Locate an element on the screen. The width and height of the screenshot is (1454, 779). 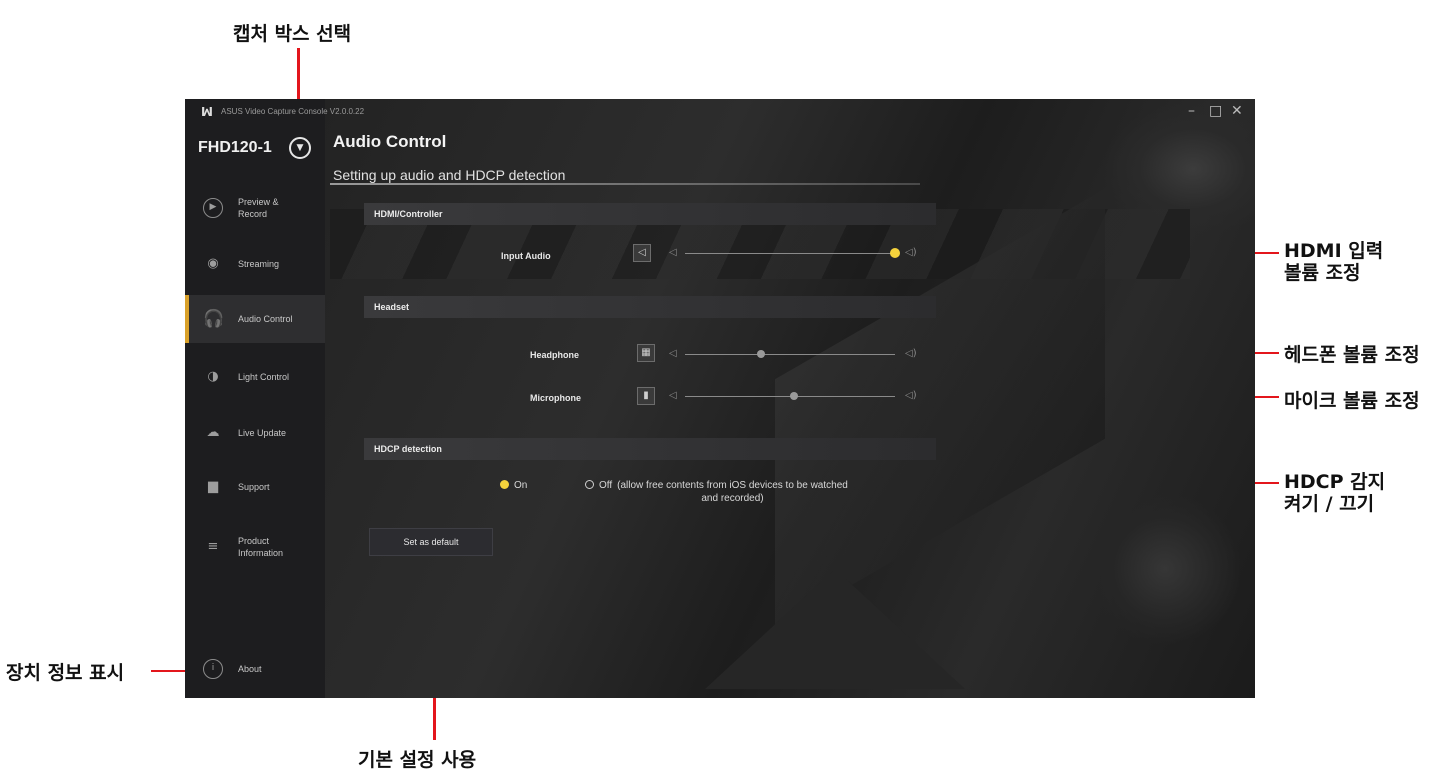
section-header-hdcp: HDCP detection is located at coordinates (650, 449).